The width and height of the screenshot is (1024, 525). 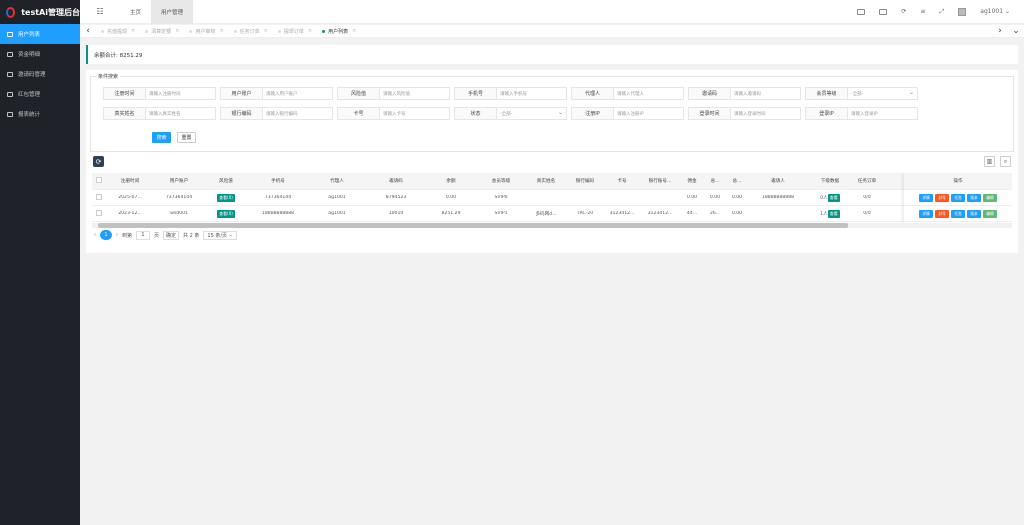 What do you see at coordinates (1016, 31) in the screenshot?
I see `chevron-down-icon: ⌄` at bounding box center [1016, 31].